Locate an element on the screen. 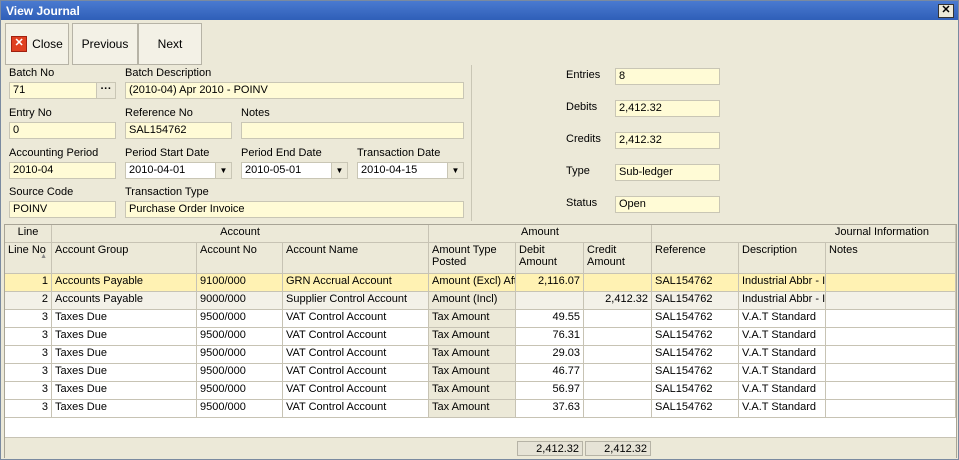  cell-debit-amount: 37.63 is located at coordinates (550, 409).